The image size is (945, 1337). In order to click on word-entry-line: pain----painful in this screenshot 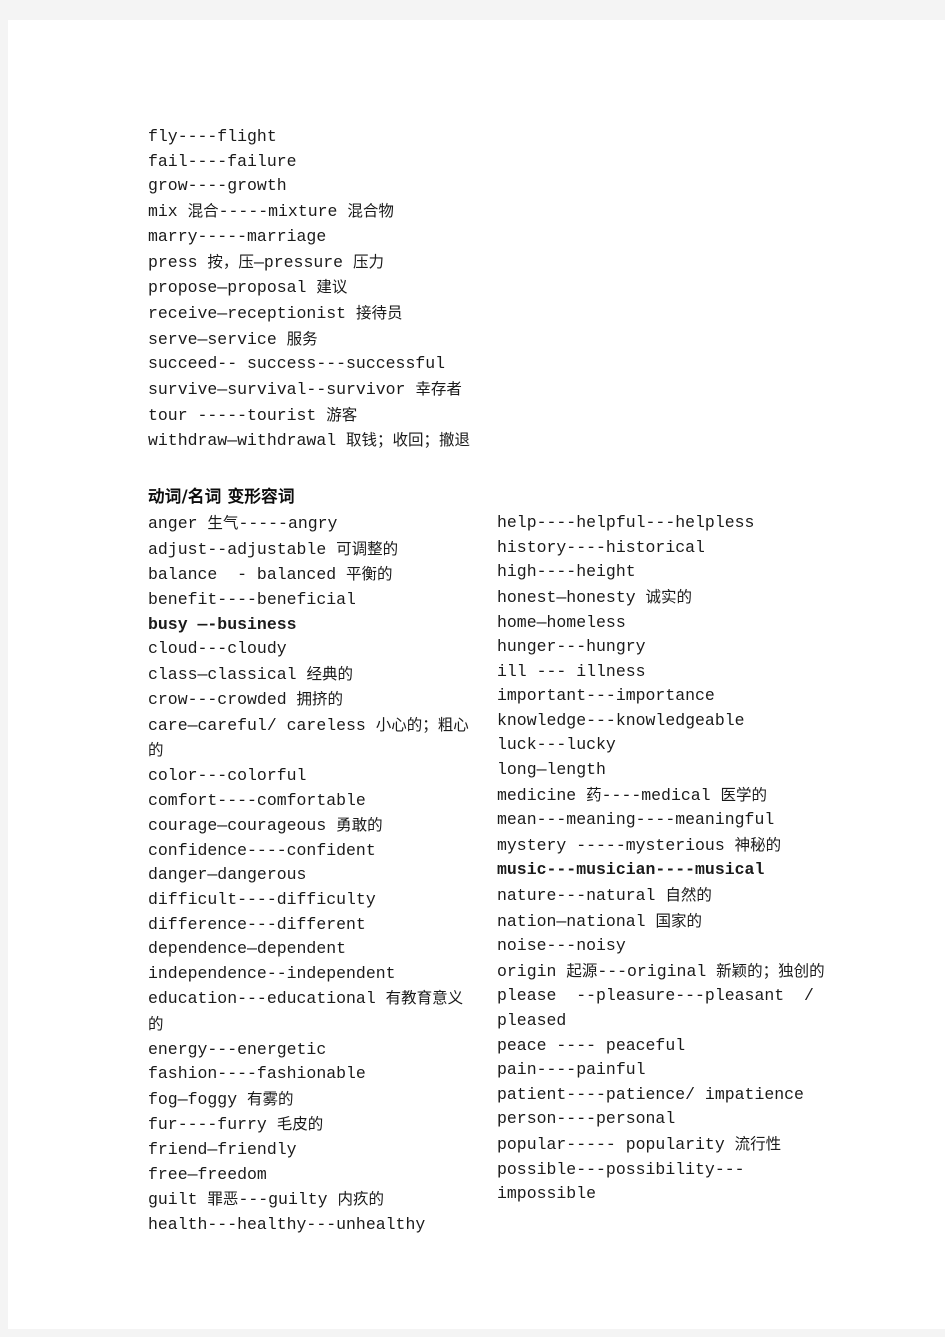, I will do `click(571, 1070)`.